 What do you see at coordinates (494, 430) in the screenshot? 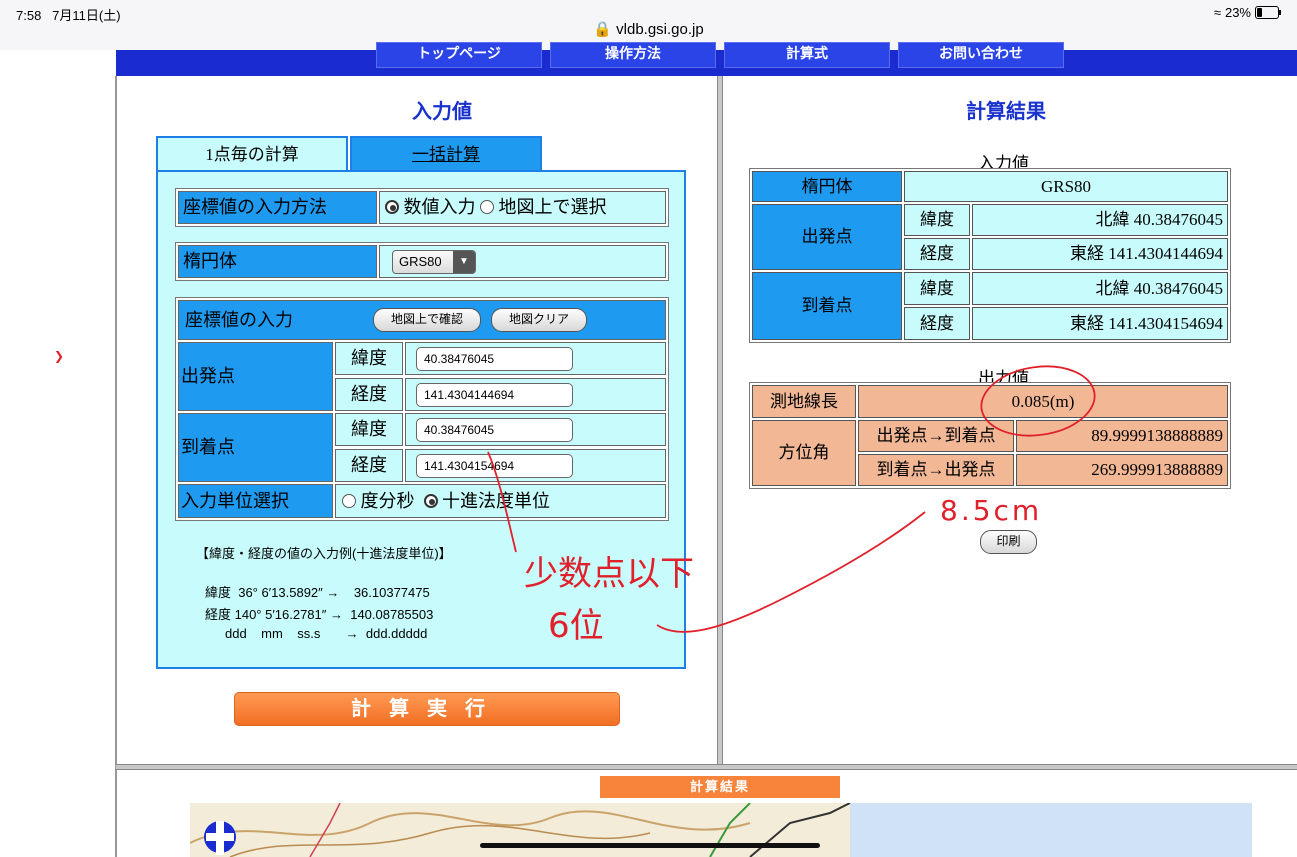
I see `end-lat-input: 40.38476045` at bounding box center [494, 430].